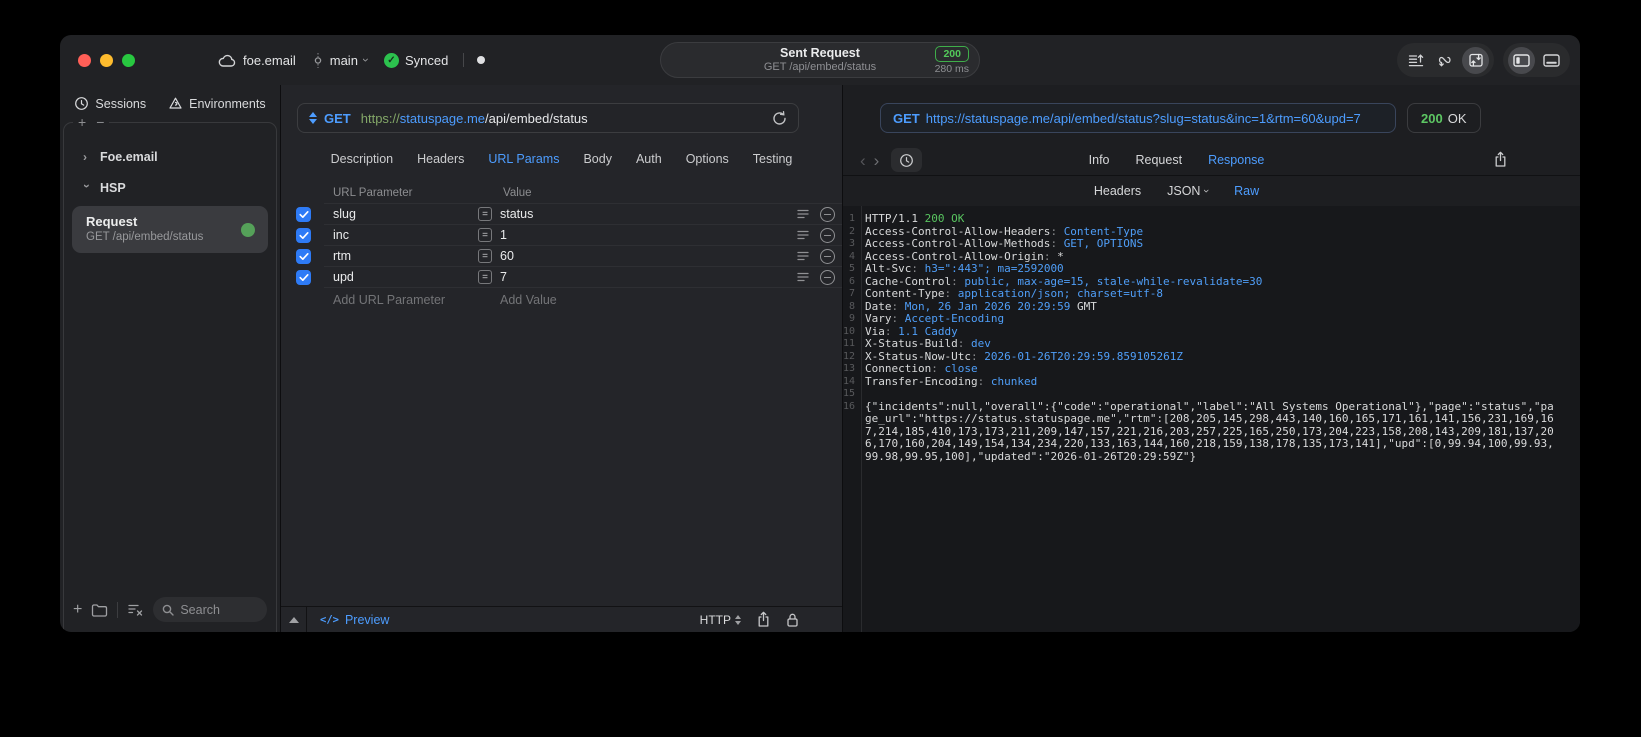  I want to click on param-name: rtm, so click(342, 256).